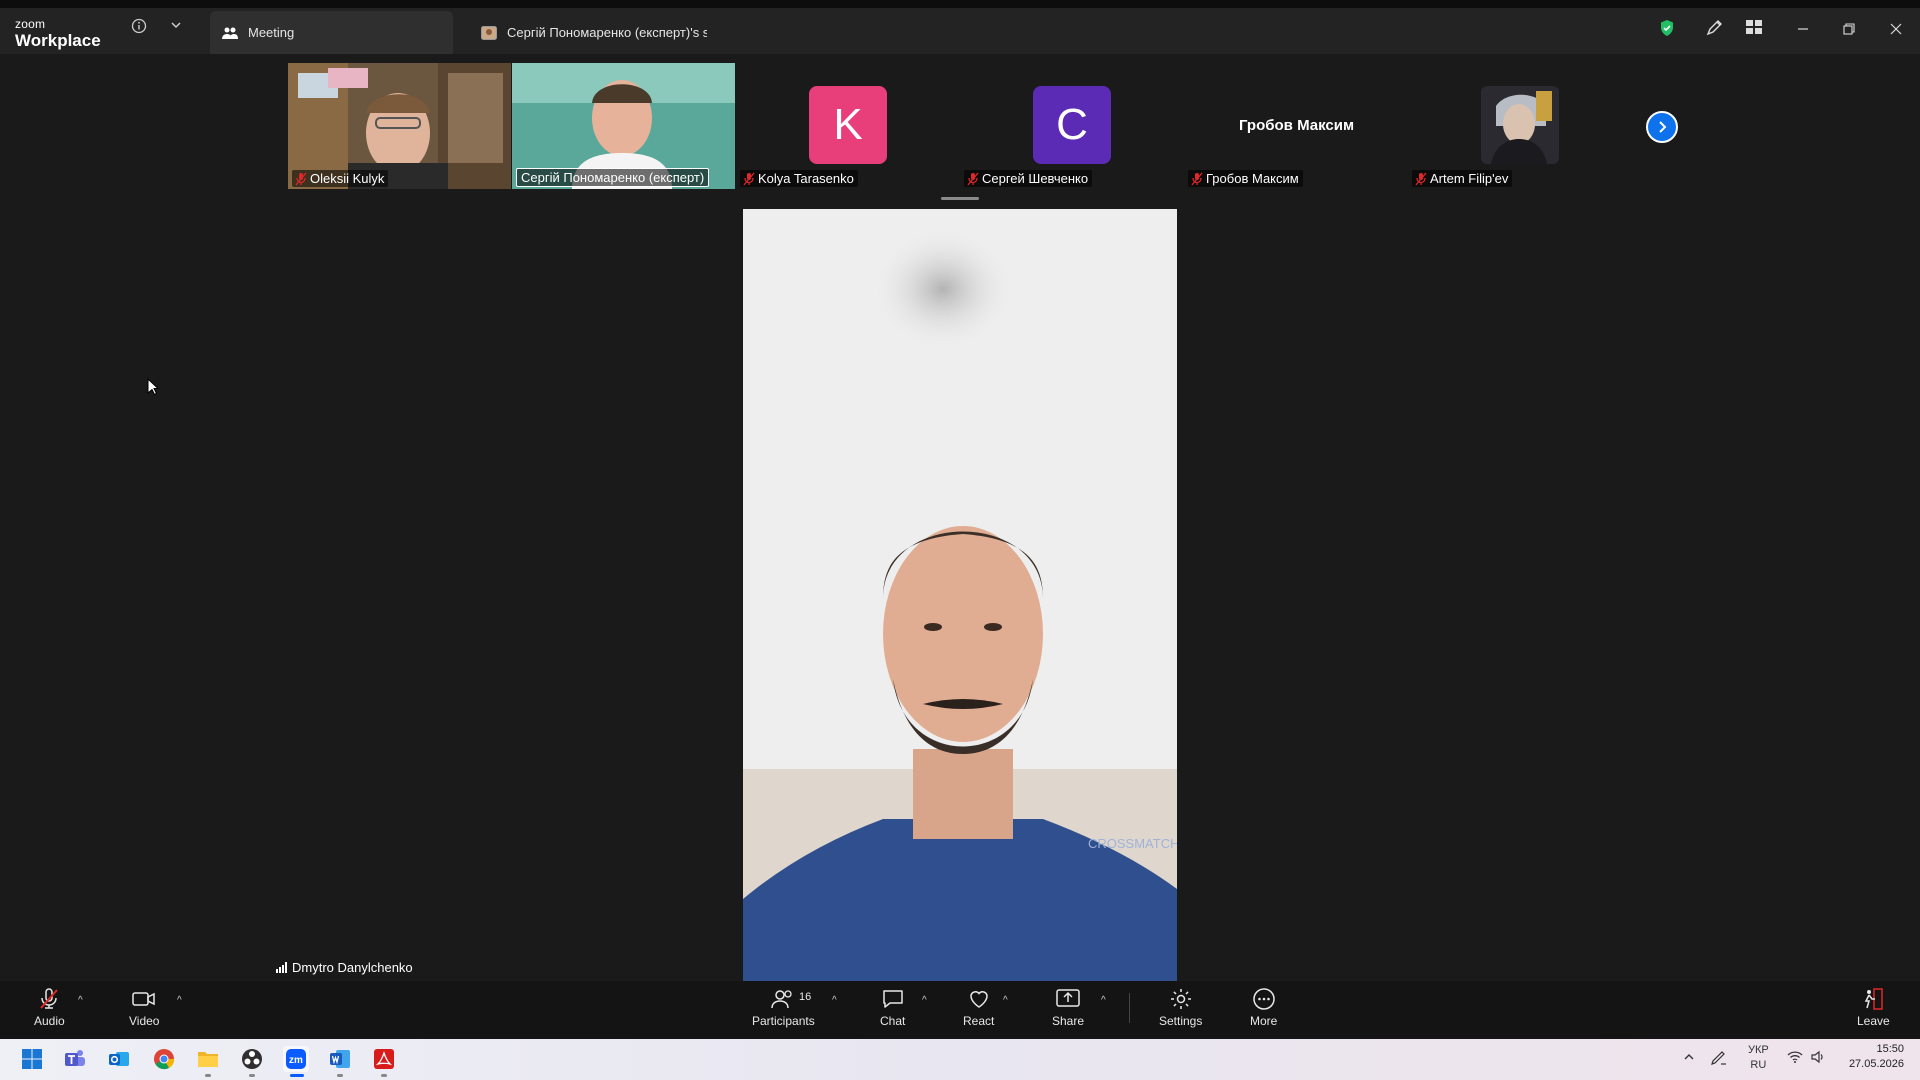 The height and width of the screenshot is (1080, 1920). What do you see at coordinates (1795, 1058) in the screenshot?
I see `wifi-icon` at bounding box center [1795, 1058].